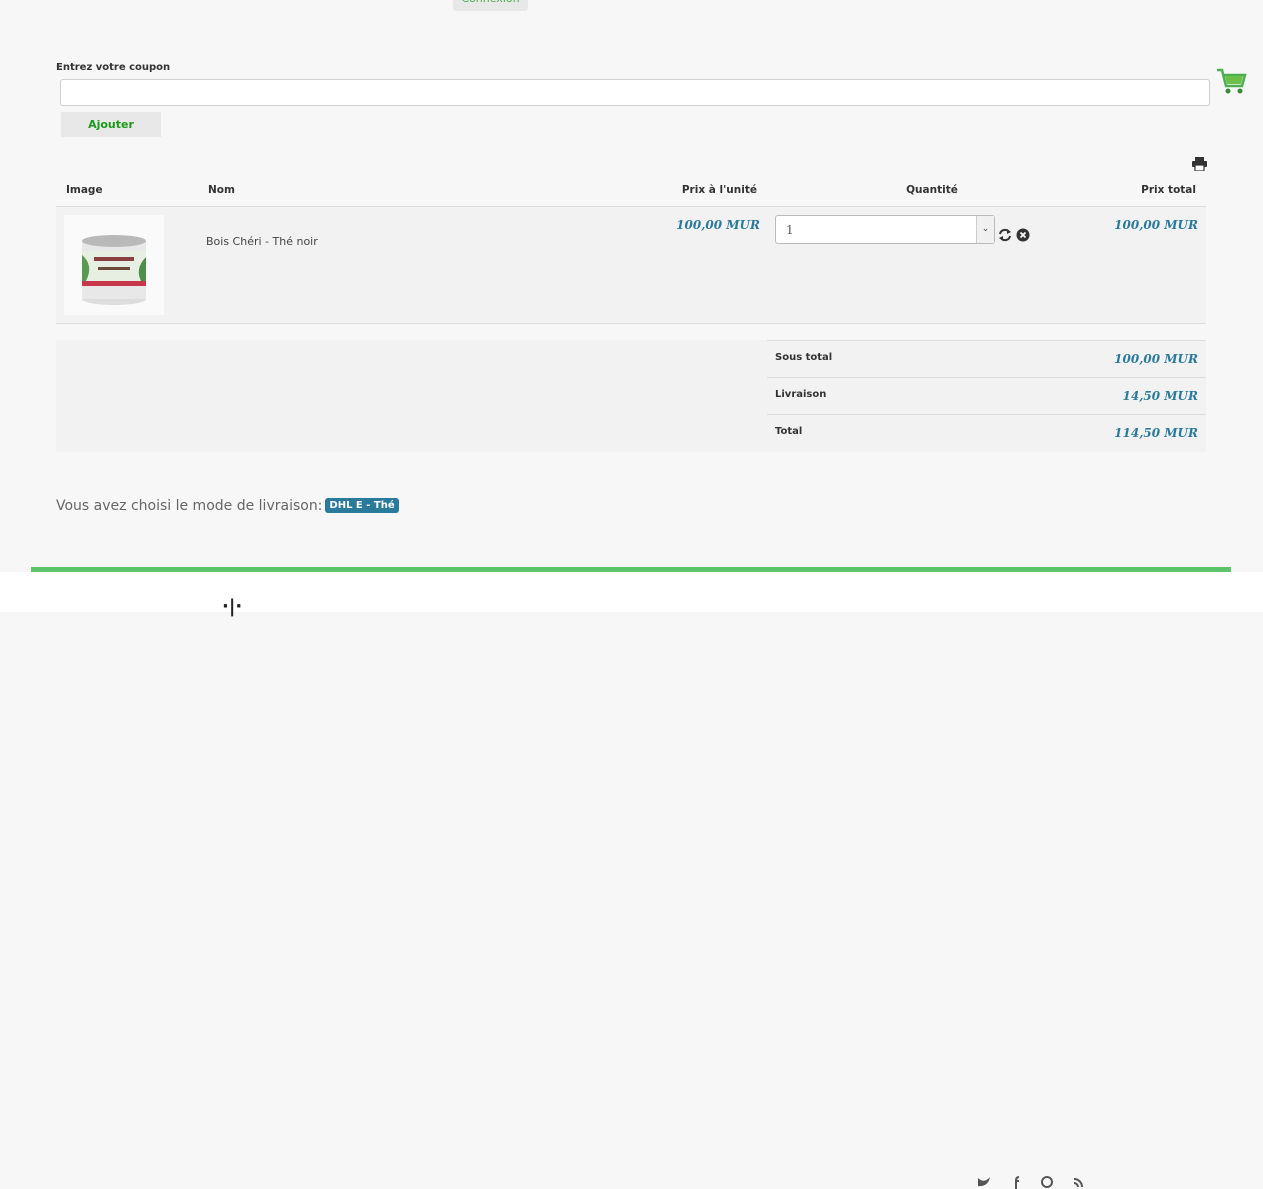  Describe the element at coordinates (631, 265) in the screenshot. I see `table-row` at that location.